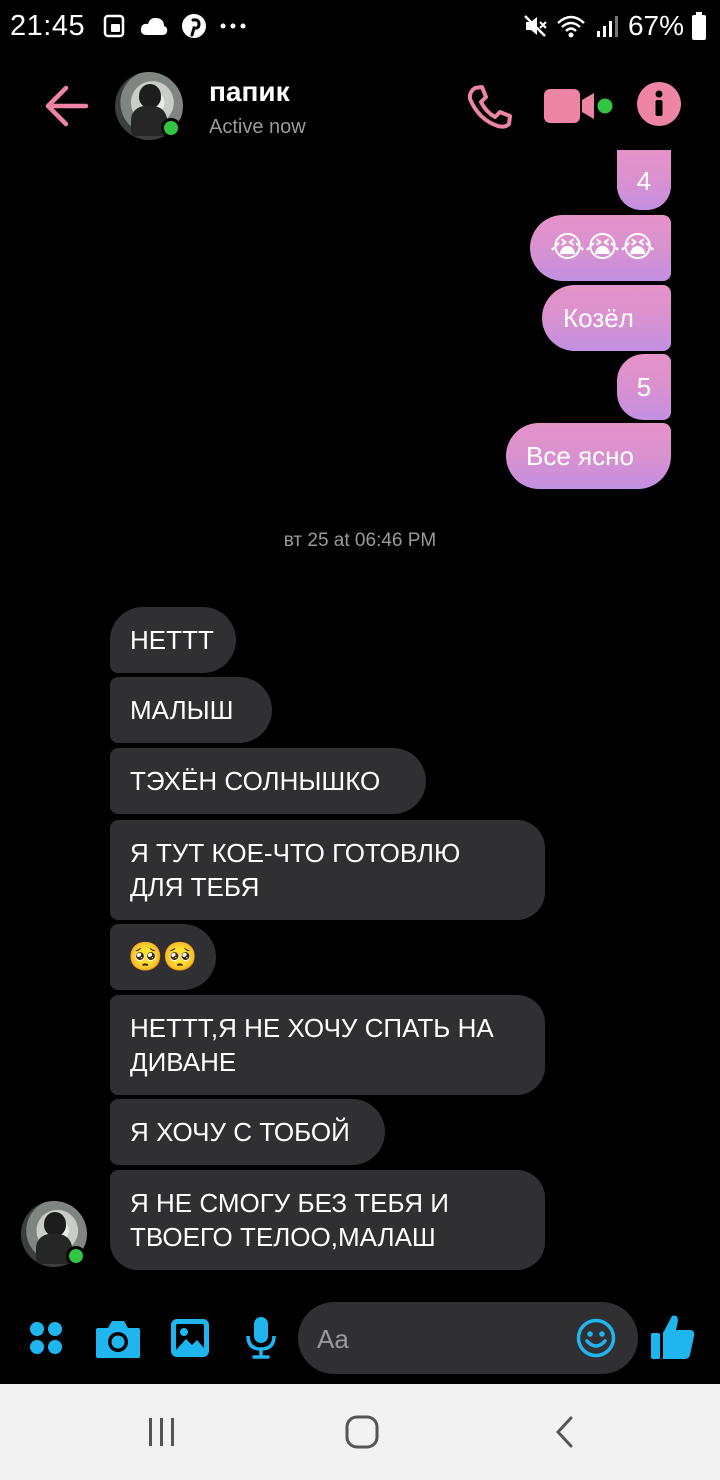  I want to click on more-actions-button, so click(46, 1338).